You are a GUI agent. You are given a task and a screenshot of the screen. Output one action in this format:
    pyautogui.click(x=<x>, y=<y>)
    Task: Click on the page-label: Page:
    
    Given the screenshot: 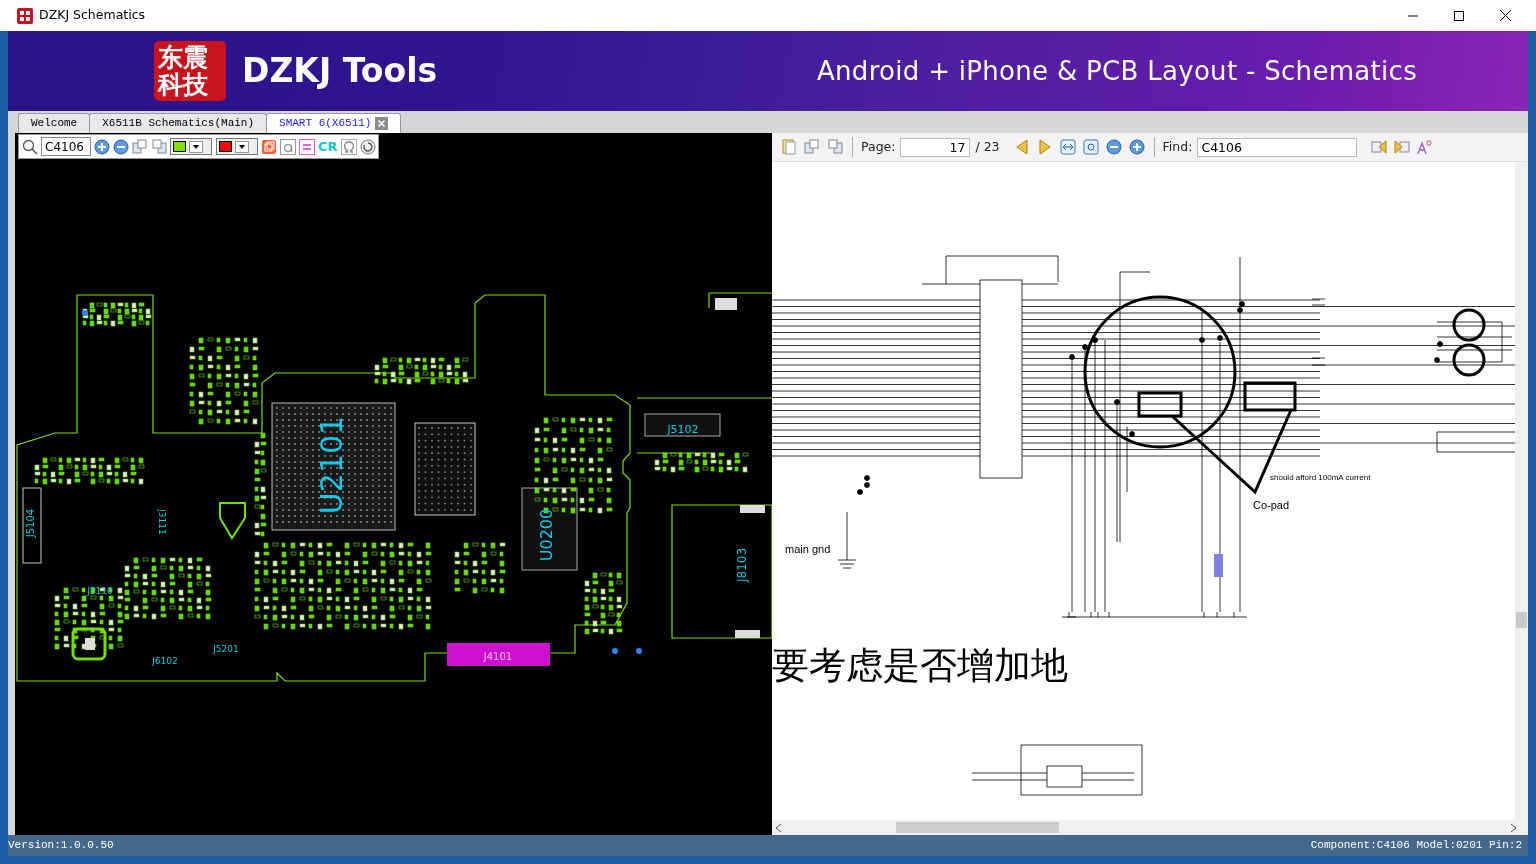 What is the action you would take?
    pyautogui.click(x=878, y=146)
    